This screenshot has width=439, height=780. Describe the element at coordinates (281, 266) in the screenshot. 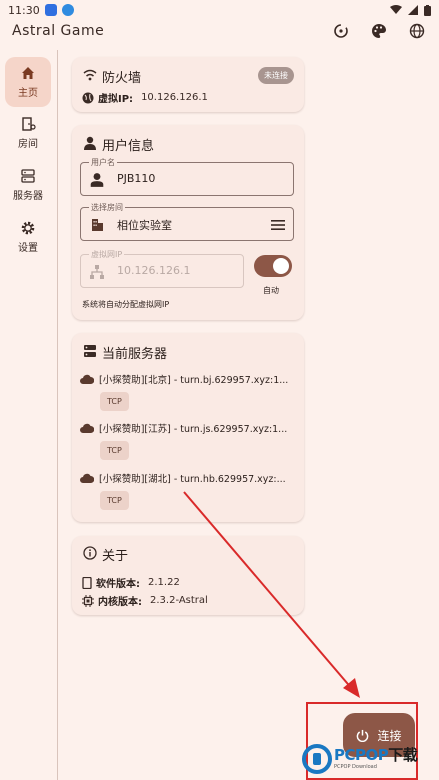

I see `toggle-knob` at that location.